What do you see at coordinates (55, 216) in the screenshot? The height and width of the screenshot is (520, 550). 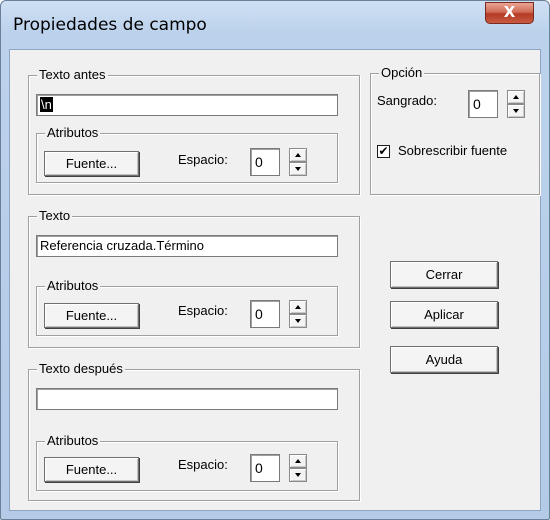 I see `group-texto-legend: Texto` at bounding box center [55, 216].